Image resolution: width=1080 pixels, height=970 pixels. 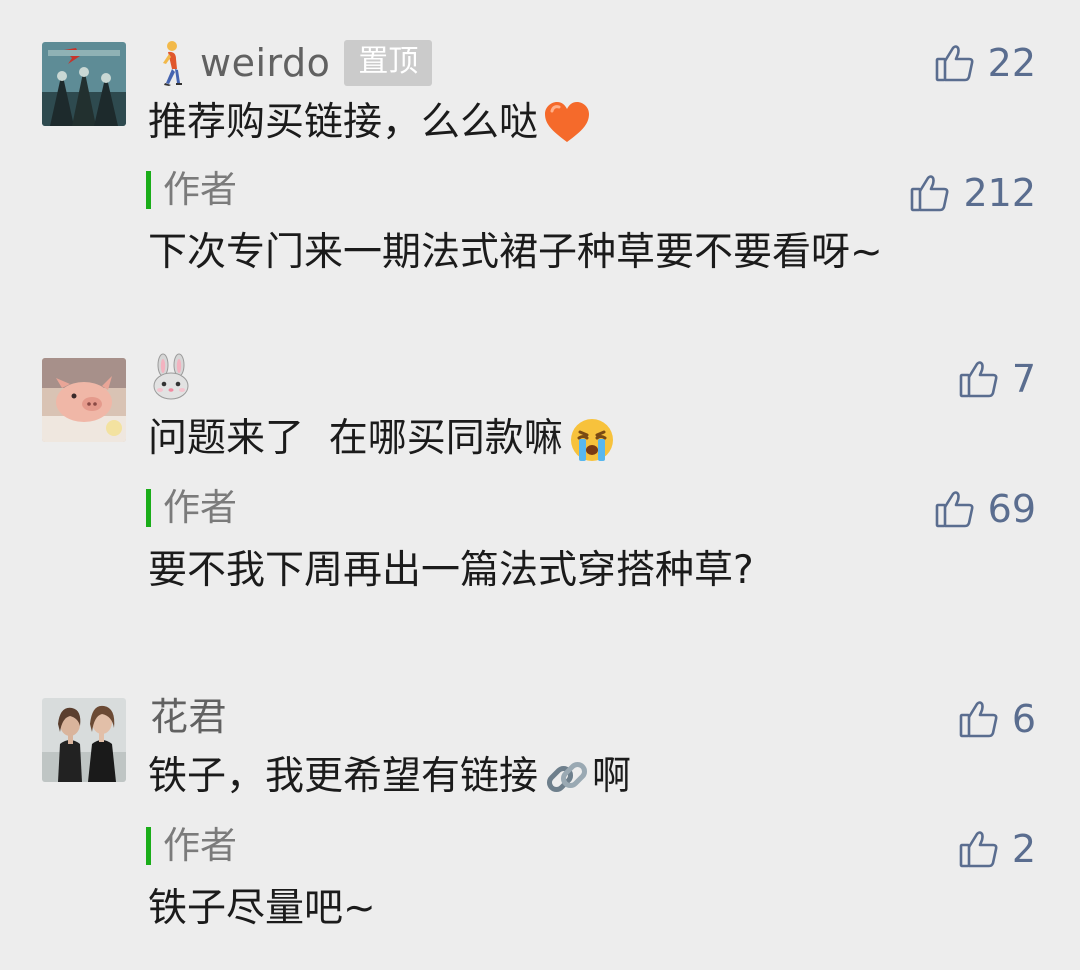 I want to click on comment-text: 推荐购买链接，么么哒, so click(x=370, y=123).